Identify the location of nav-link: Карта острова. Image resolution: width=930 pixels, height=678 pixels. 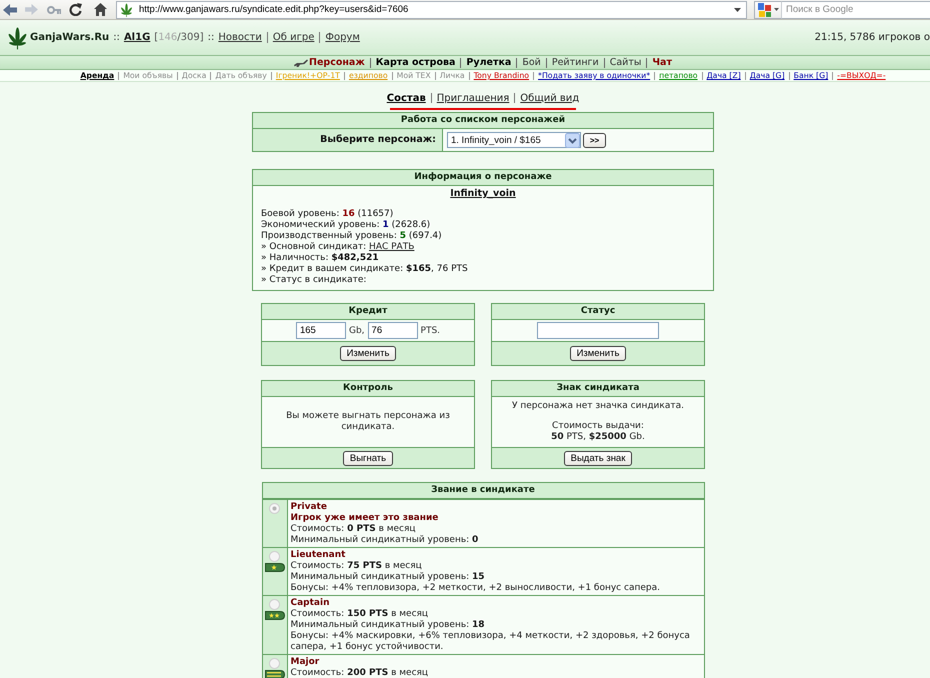
(416, 62).